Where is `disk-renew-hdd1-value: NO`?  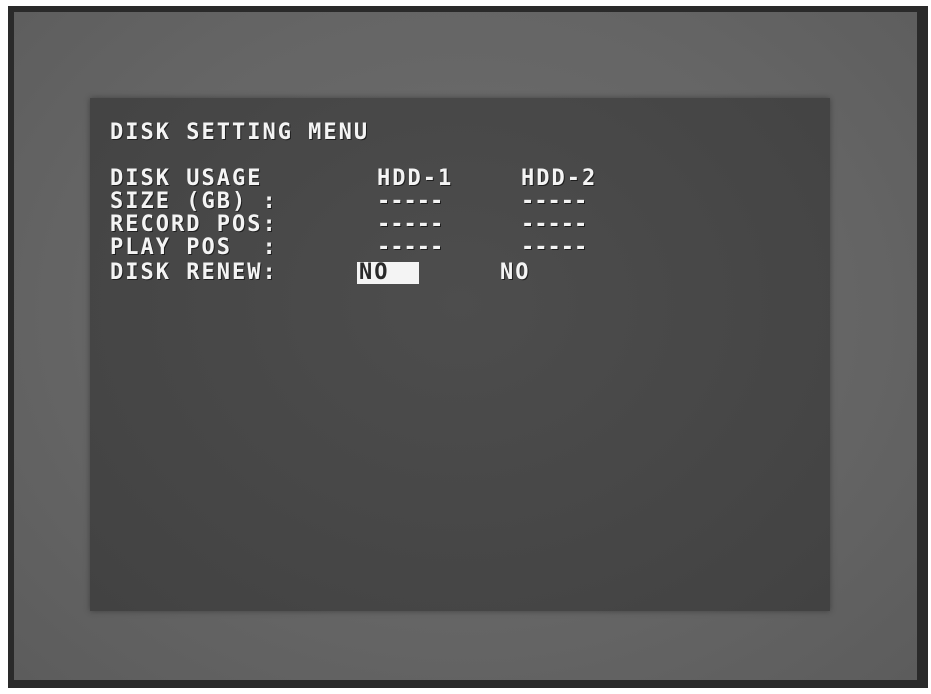
disk-renew-hdd1-value: NO is located at coordinates (374, 272).